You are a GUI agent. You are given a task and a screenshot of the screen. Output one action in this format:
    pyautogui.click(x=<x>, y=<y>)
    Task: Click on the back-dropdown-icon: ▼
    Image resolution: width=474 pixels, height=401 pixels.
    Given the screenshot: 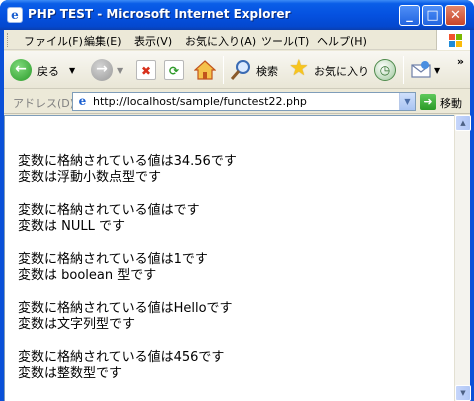 What is the action you would take?
    pyautogui.click(x=72, y=70)
    